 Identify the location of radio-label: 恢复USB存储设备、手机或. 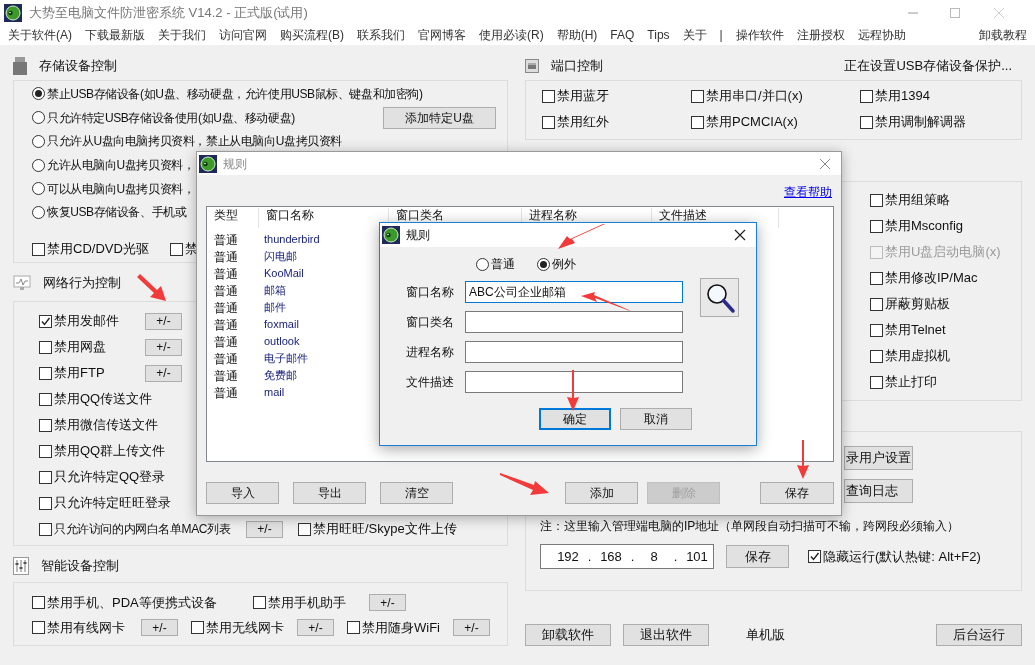
(117, 213).